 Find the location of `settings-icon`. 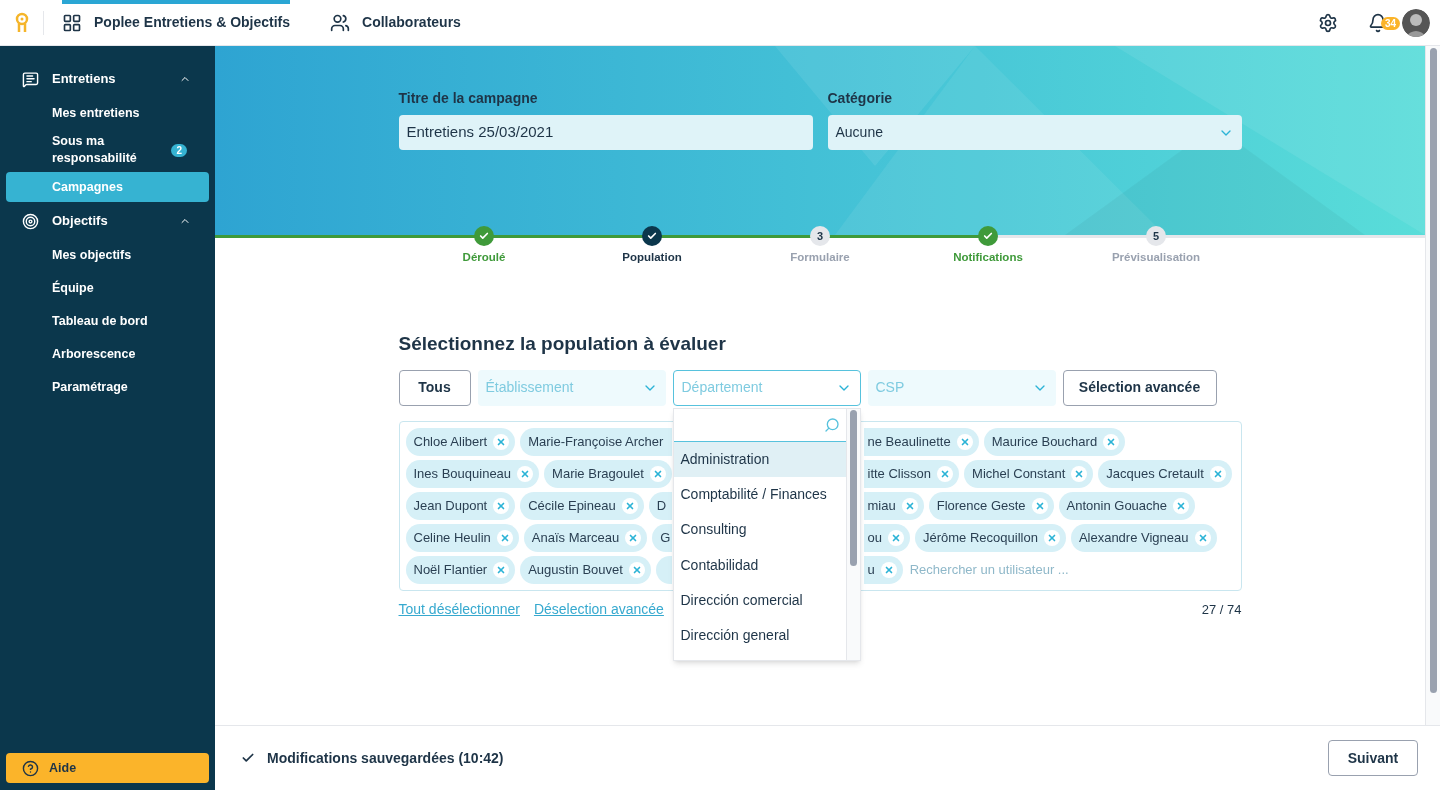

settings-icon is located at coordinates (1328, 22).